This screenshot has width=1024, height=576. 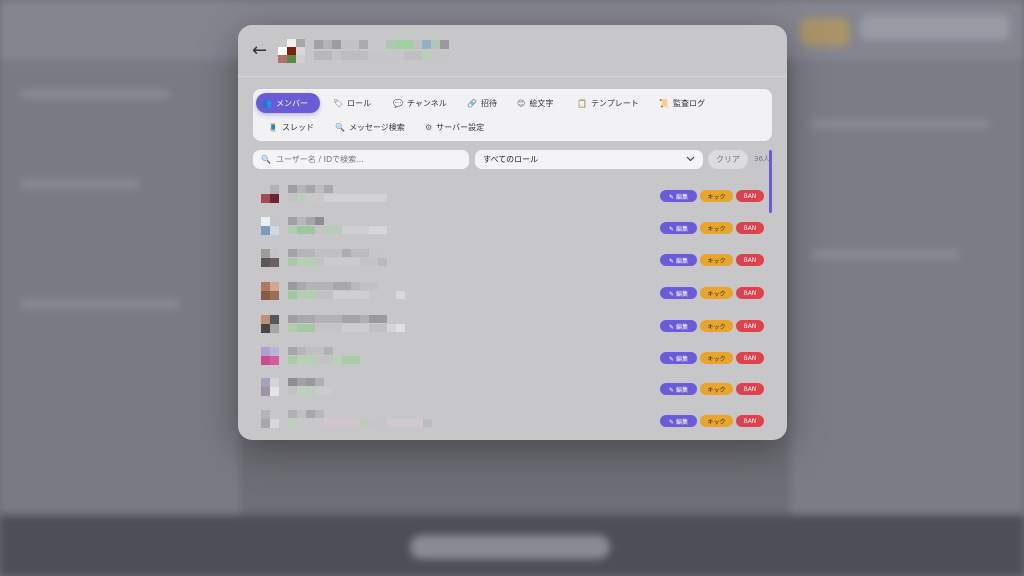 I want to click on tab-templates: 📋 テンプレート, so click(x=608, y=103).